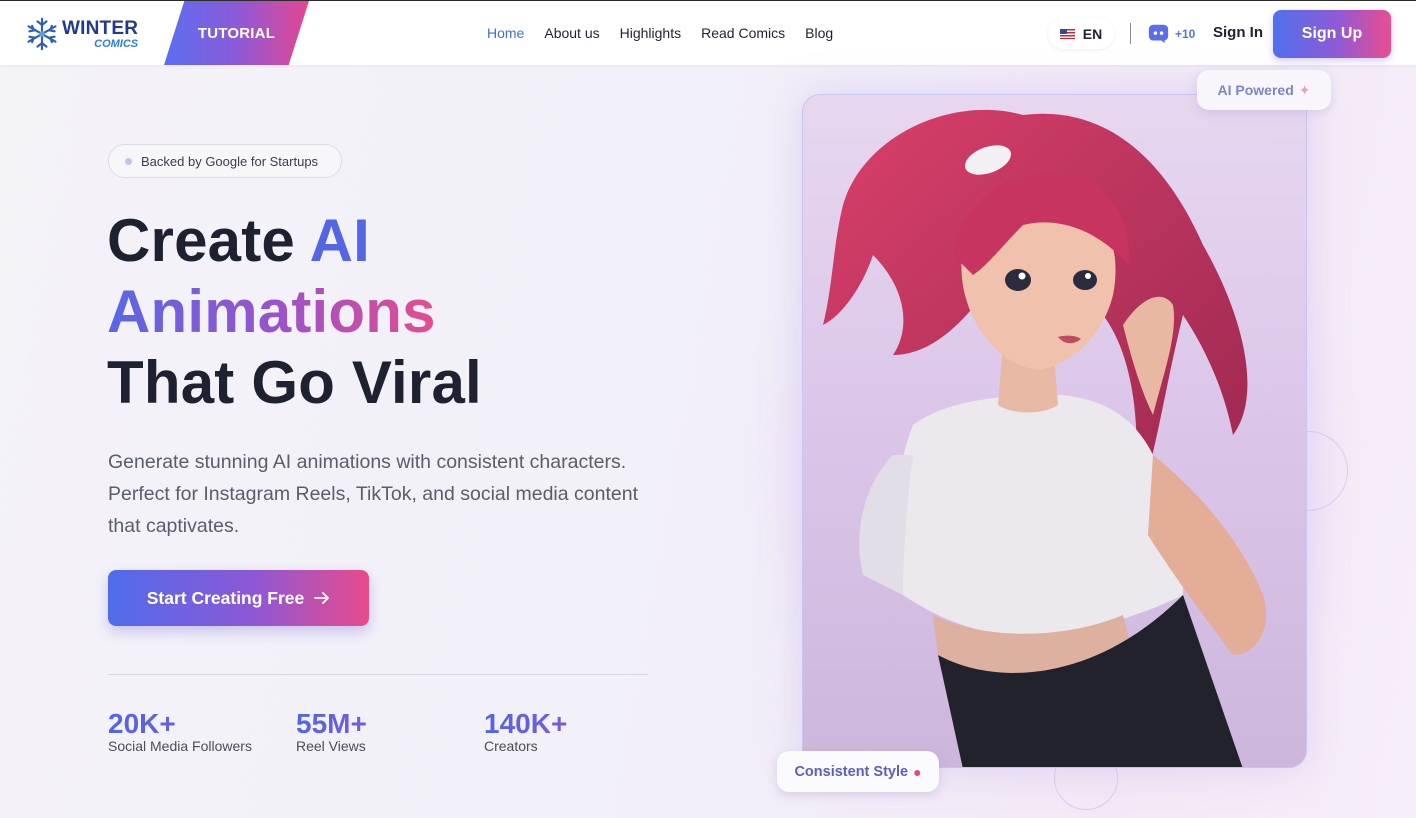 The width and height of the screenshot is (1416, 818). What do you see at coordinates (571, 33) in the screenshot?
I see `nav-about-us: About us` at bounding box center [571, 33].